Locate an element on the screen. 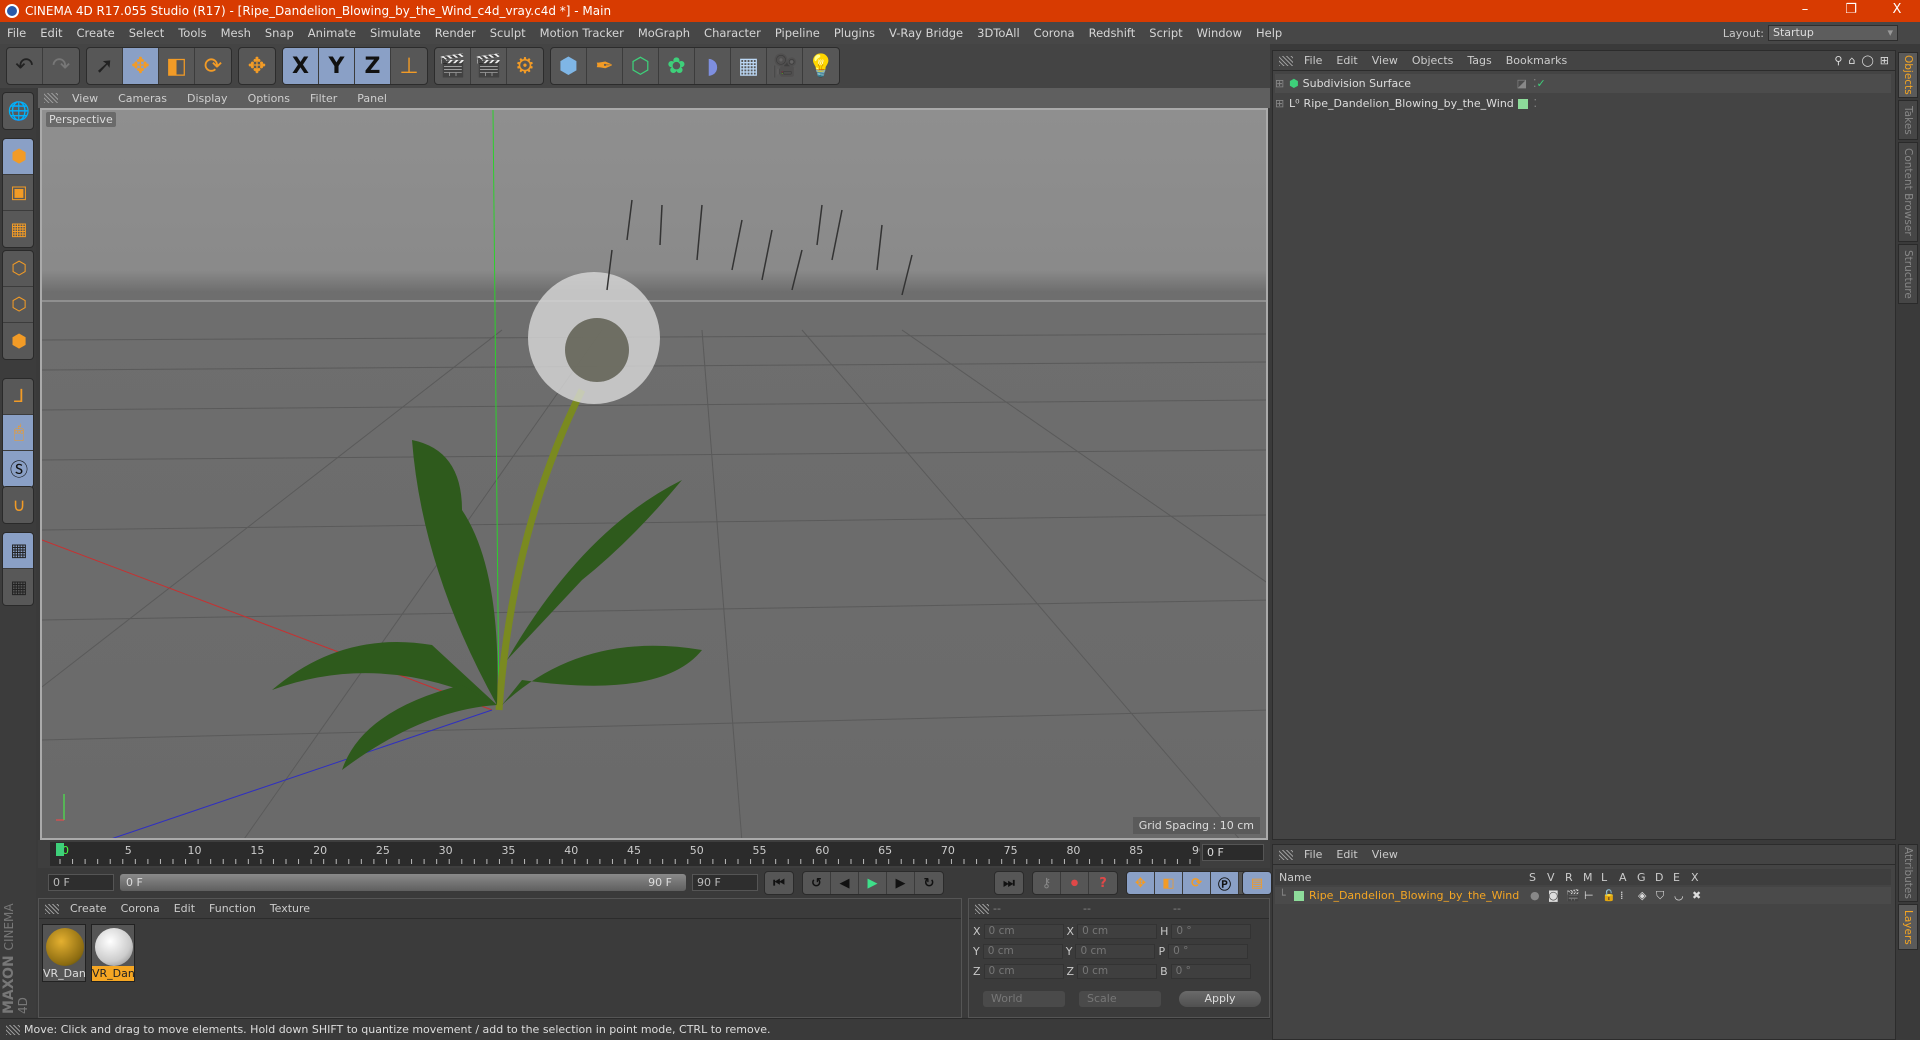 This screenshot has height=1040, width=1920. menu-pipeline: Pipeline is located at coordinates (797, 33).